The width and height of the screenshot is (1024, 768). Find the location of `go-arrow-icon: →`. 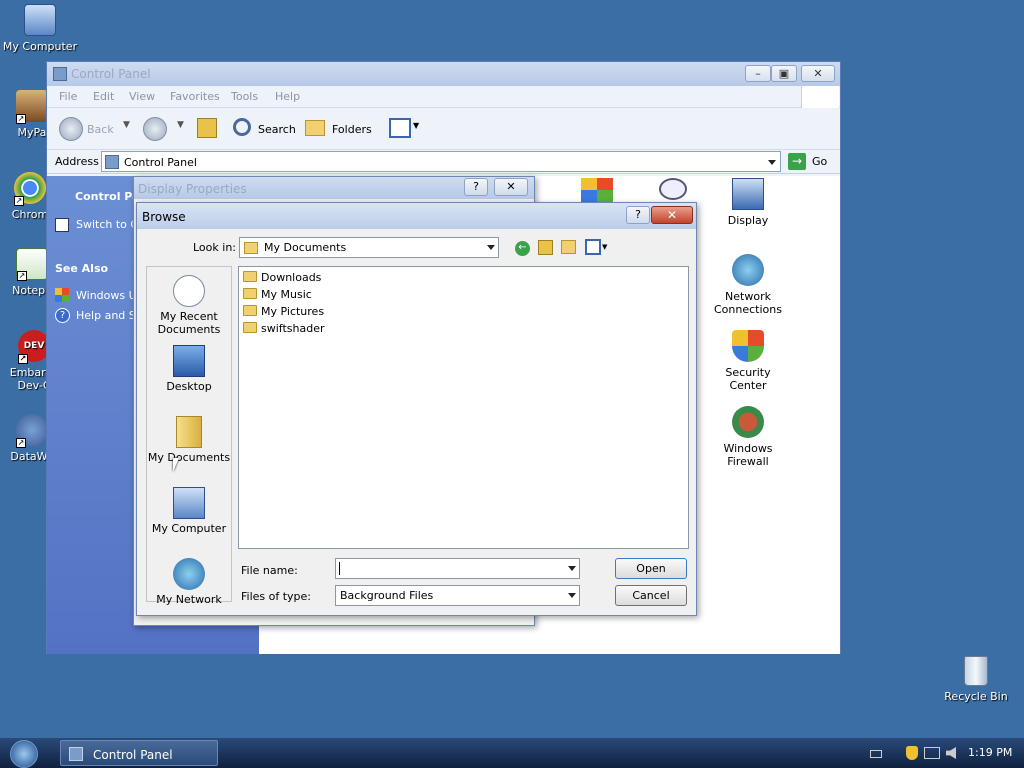

go-arrow-icon: → is located at coordinates (797, 161).